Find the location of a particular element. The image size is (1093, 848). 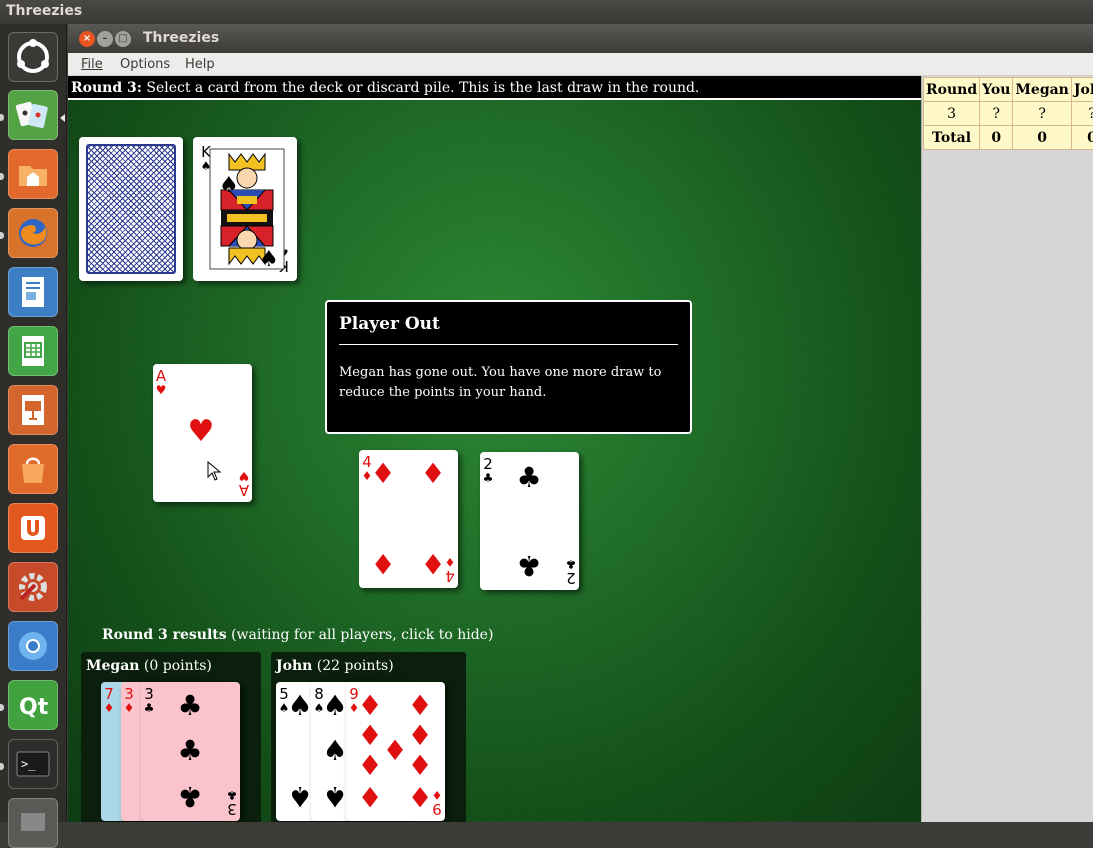

writer-icon is located at coordinates (33, 292).